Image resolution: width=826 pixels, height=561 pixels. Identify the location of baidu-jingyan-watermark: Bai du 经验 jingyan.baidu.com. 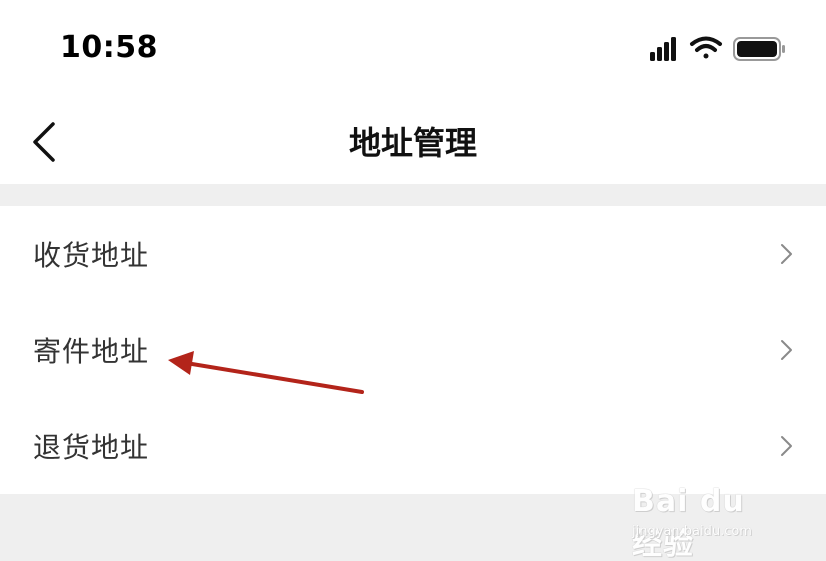
(707, 515).